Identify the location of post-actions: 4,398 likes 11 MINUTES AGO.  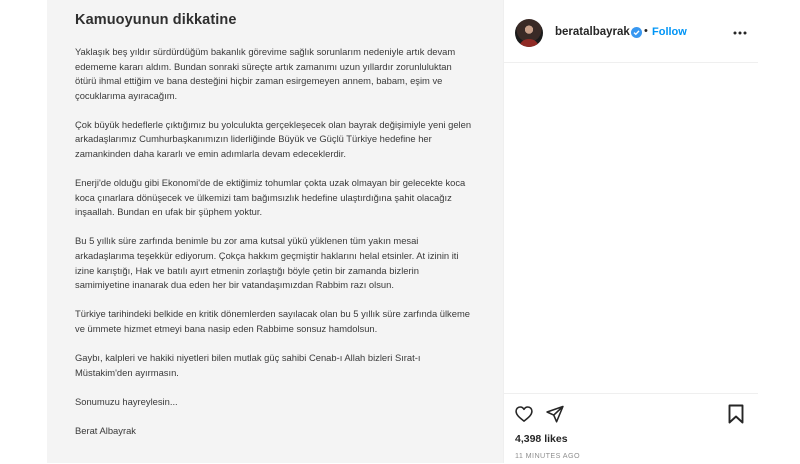
(631, 428).